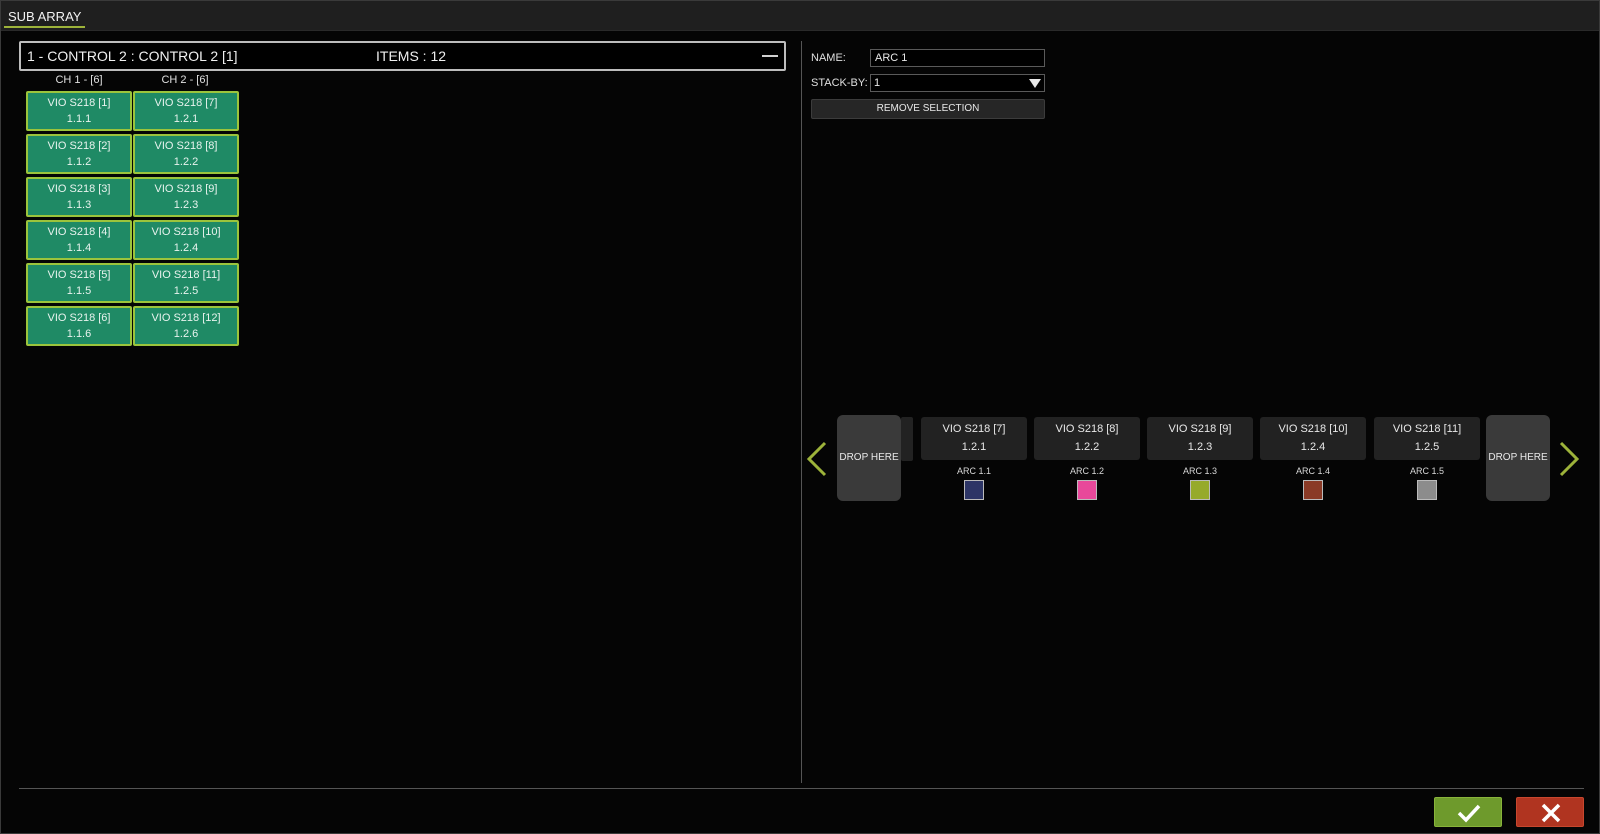 This screenshot has width=1600, height=834. What do you see at coordinates (869, 458) in the screenshot?
I see `drop-zone-left: DROP HERE` at bounding box center [869, 458].